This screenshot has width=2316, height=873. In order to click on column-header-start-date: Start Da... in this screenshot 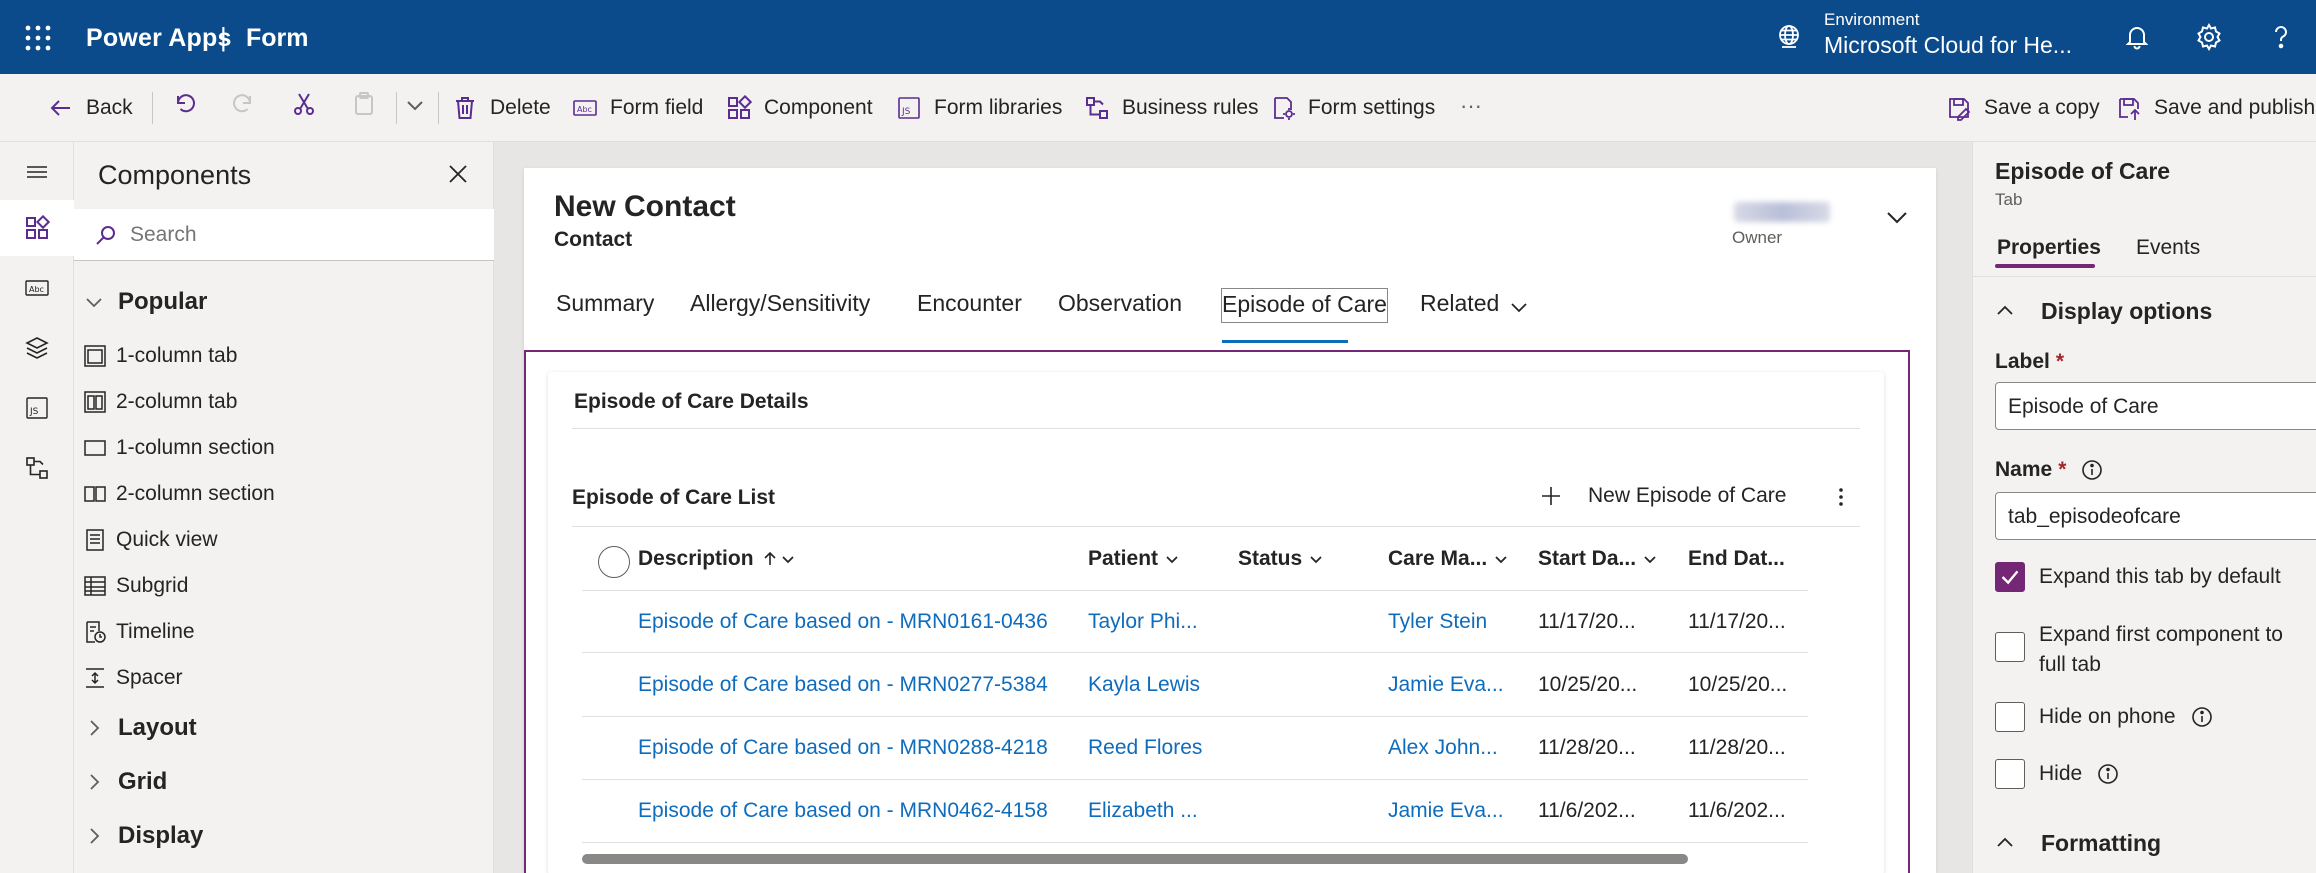, I will do `click(1598, 559)`.